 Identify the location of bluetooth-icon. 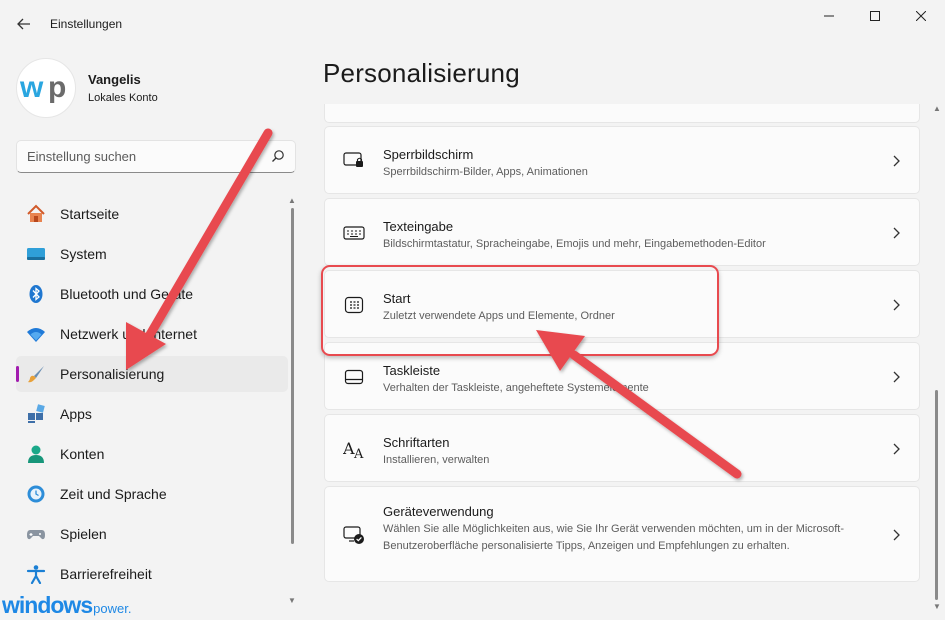
(36, 294).